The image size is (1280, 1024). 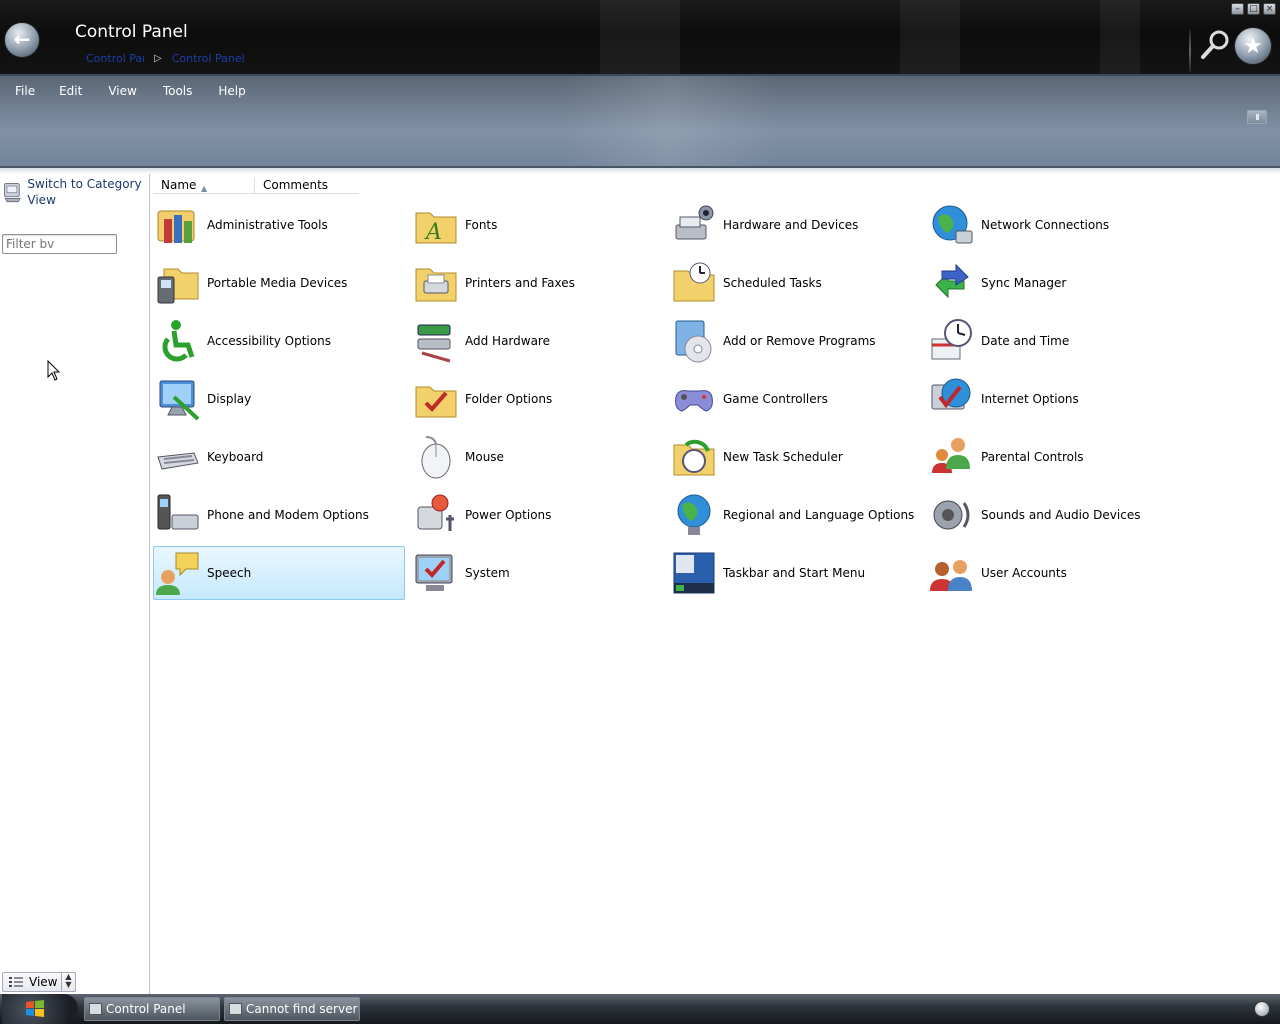 What do you see at coordinates (795, 515) in the screenshot?
I see `control-panel-item: Regional and Language Options` at bounding box center [795, 515].